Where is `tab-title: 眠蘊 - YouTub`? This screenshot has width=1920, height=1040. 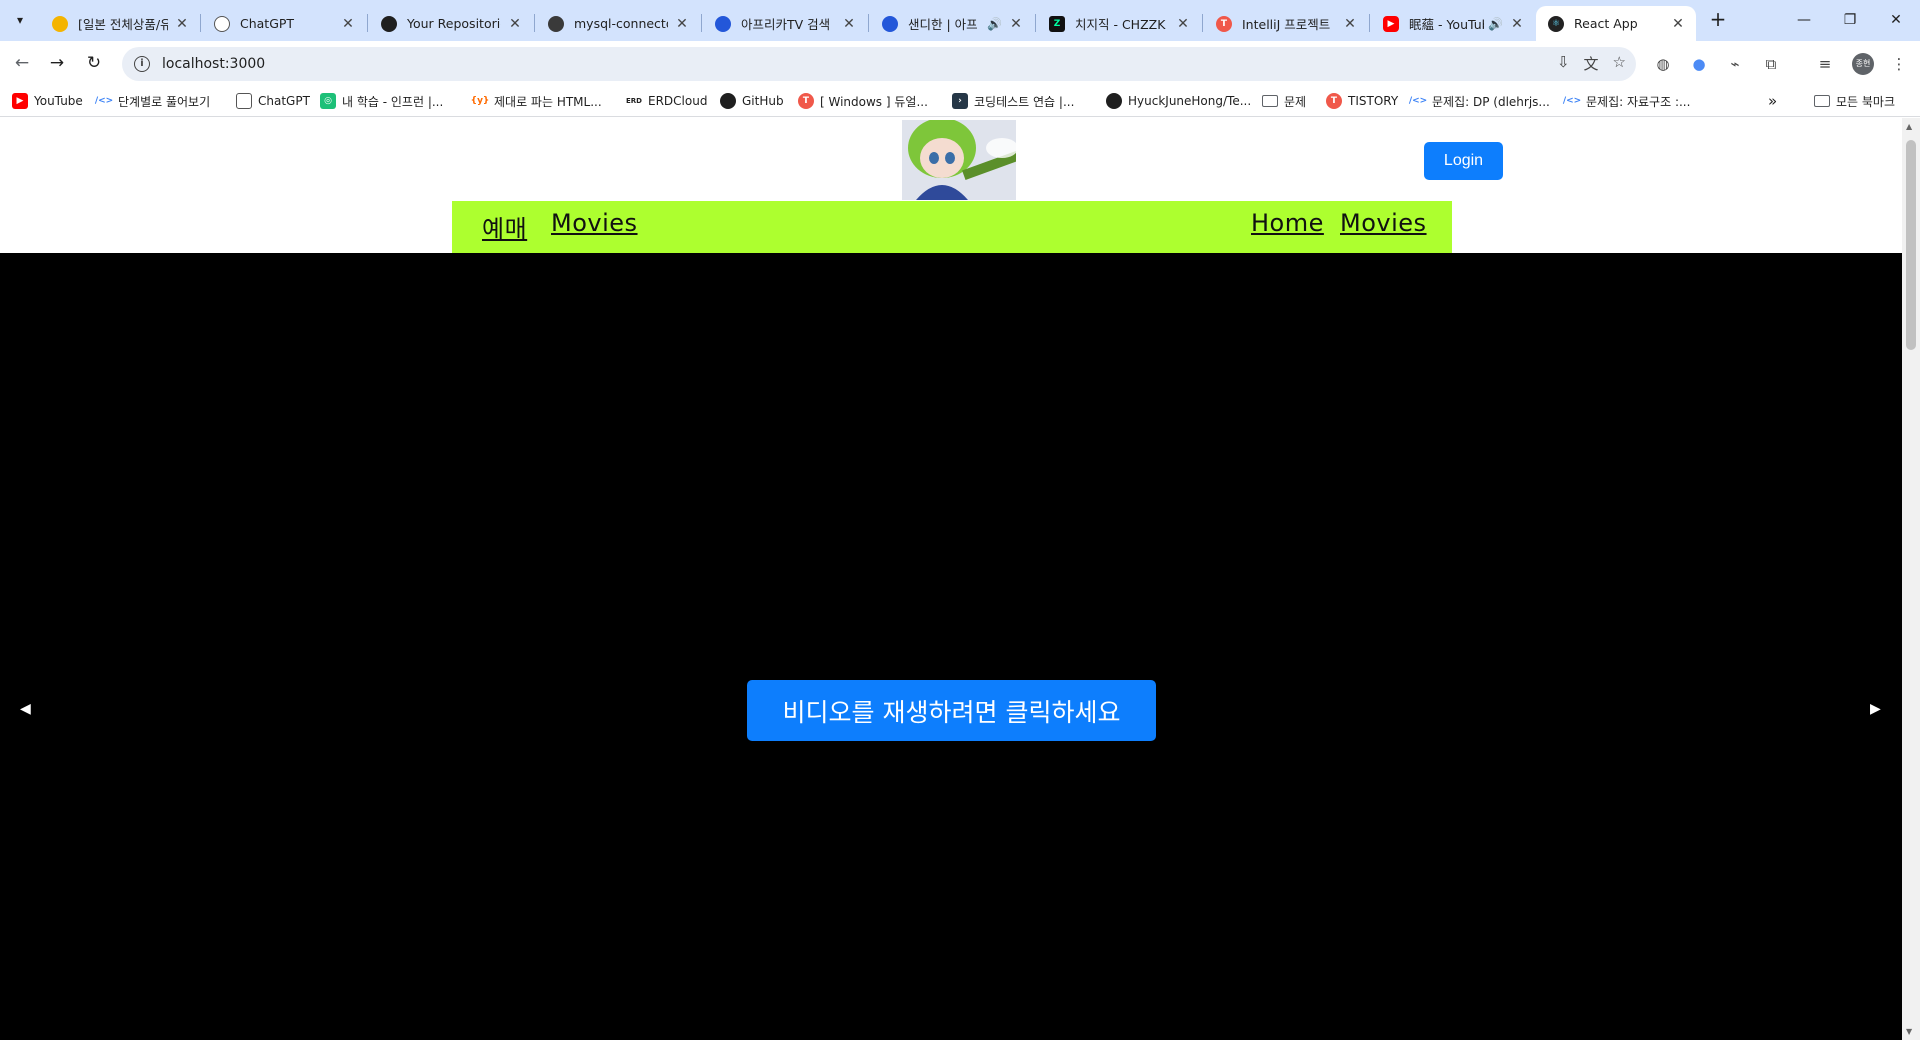 tab-title: 眠蘊 - YouTub is located at coordinates (1447, 24).